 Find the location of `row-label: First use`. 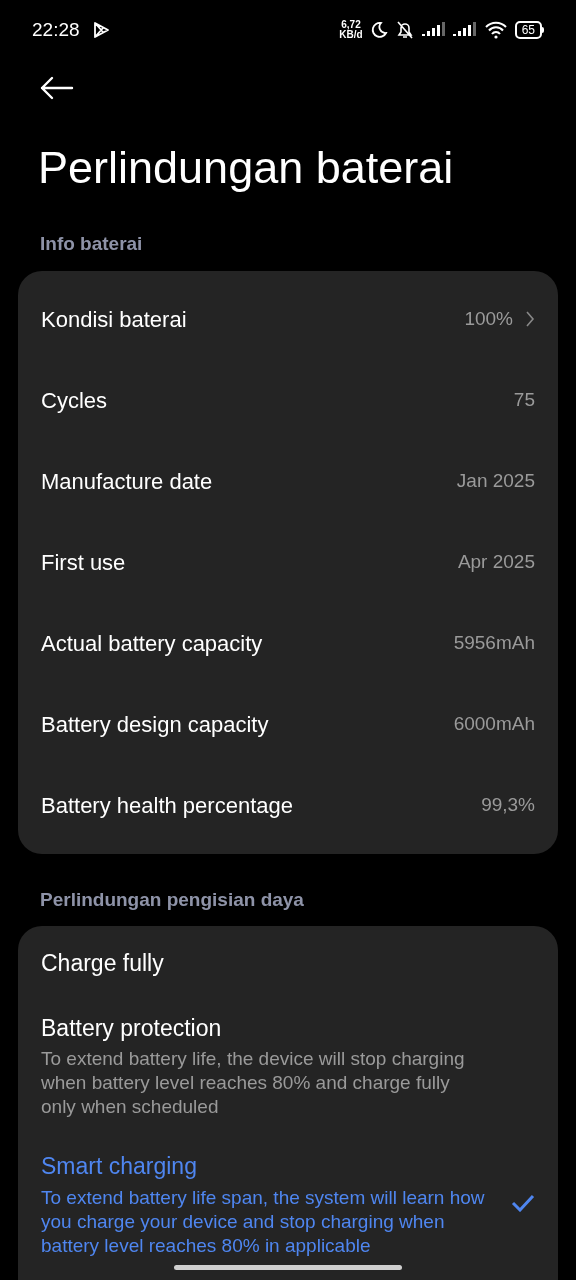

row-label: First use is located at coordinates (83, 562).